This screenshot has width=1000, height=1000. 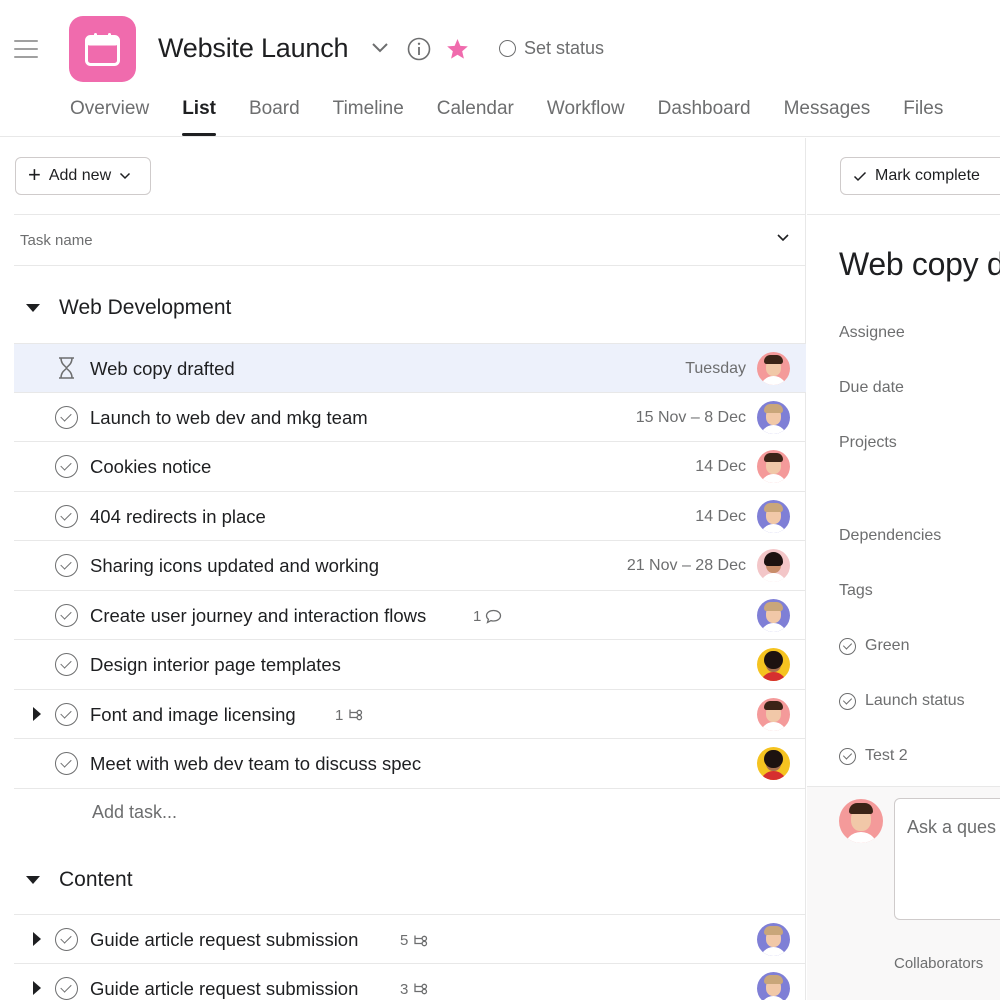 What do you see at coordinates (403, 880) in the screenshot?
I see `section-header: Content` at bounding box center [403, 880].